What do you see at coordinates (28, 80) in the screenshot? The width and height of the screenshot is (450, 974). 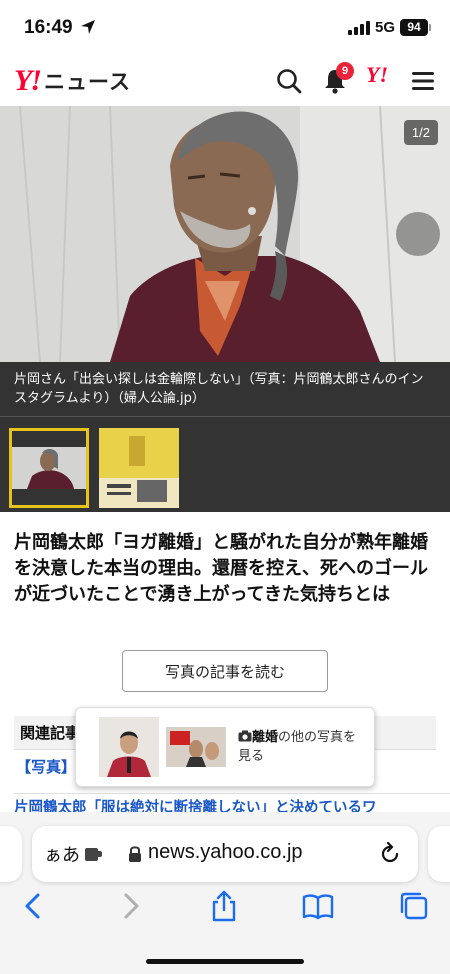 I see `logo-mark: Y!` at bounding box center [28, 80].